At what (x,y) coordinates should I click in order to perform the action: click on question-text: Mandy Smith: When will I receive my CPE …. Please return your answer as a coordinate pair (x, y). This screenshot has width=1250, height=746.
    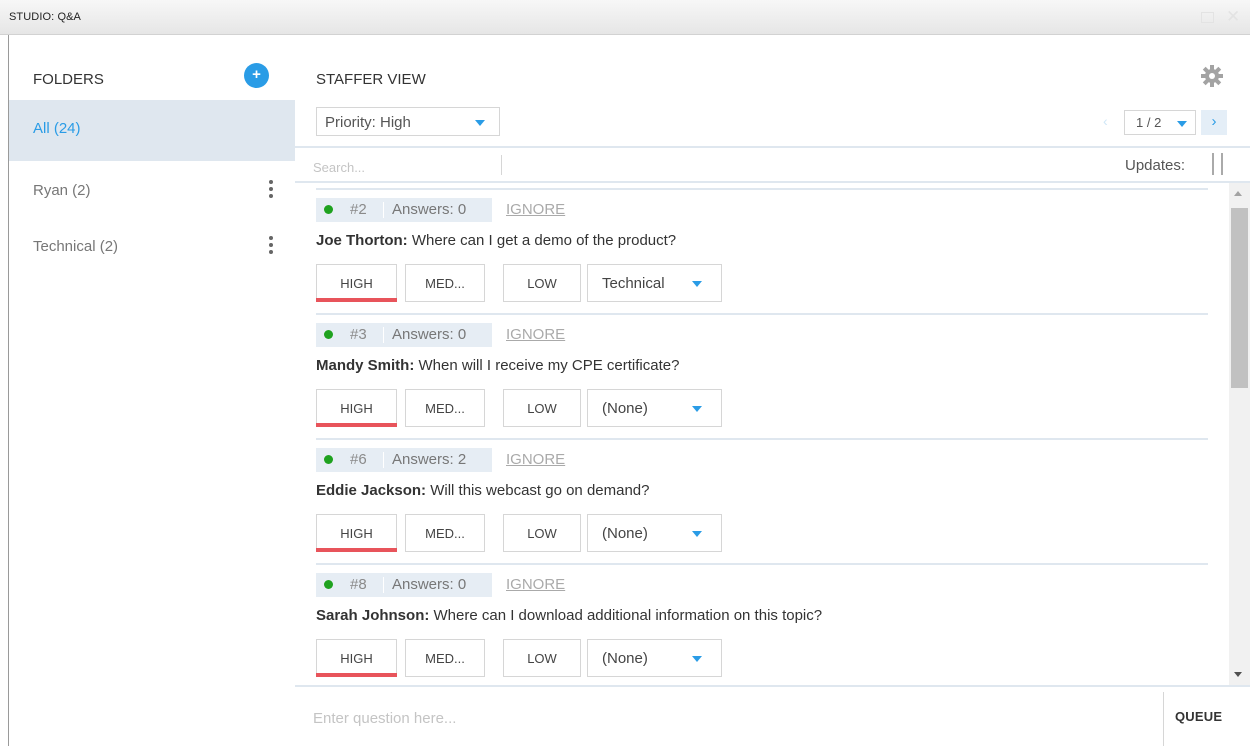
    Looking at the image, I should click on (497, 365).